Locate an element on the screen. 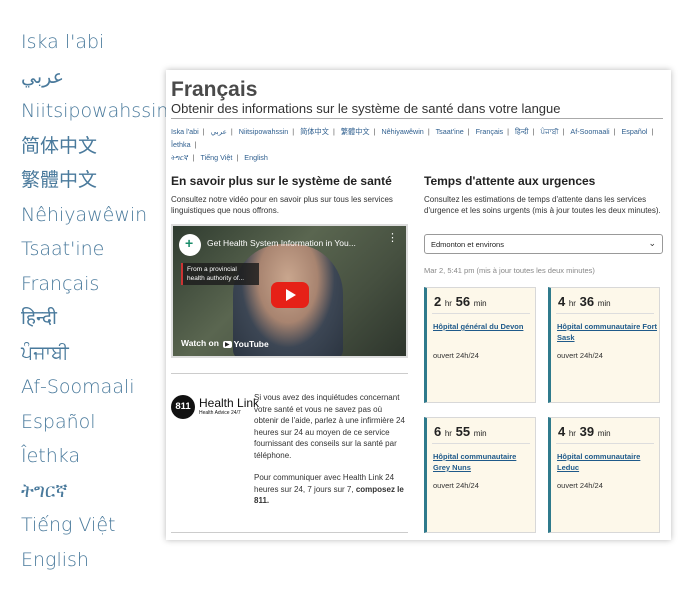  lang-link-hindi: हिन्दी is located at coordinates (91, 323).